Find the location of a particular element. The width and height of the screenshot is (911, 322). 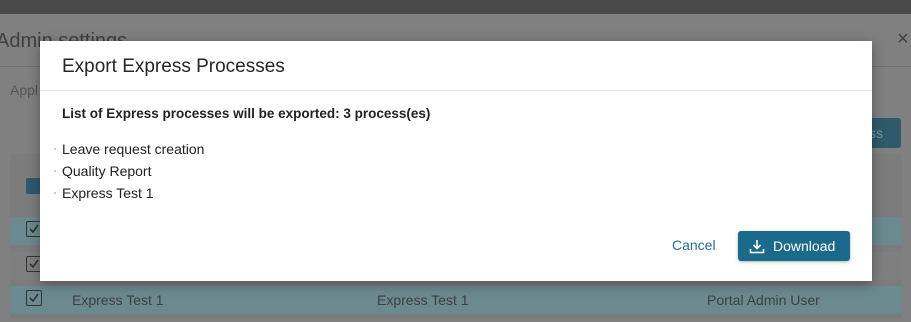

list-item: Leave request creation is located at coordinates (129, 152).